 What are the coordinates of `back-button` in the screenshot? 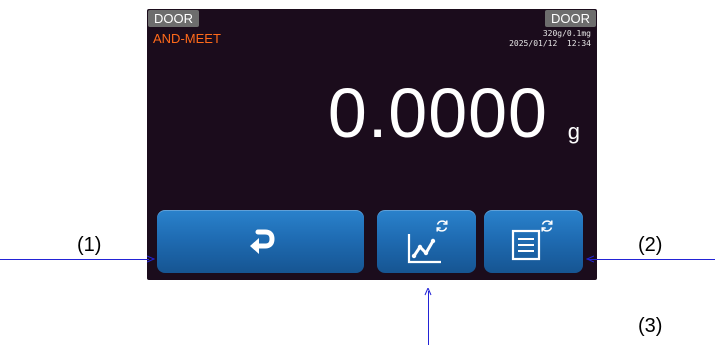 It's located at (260, 241).